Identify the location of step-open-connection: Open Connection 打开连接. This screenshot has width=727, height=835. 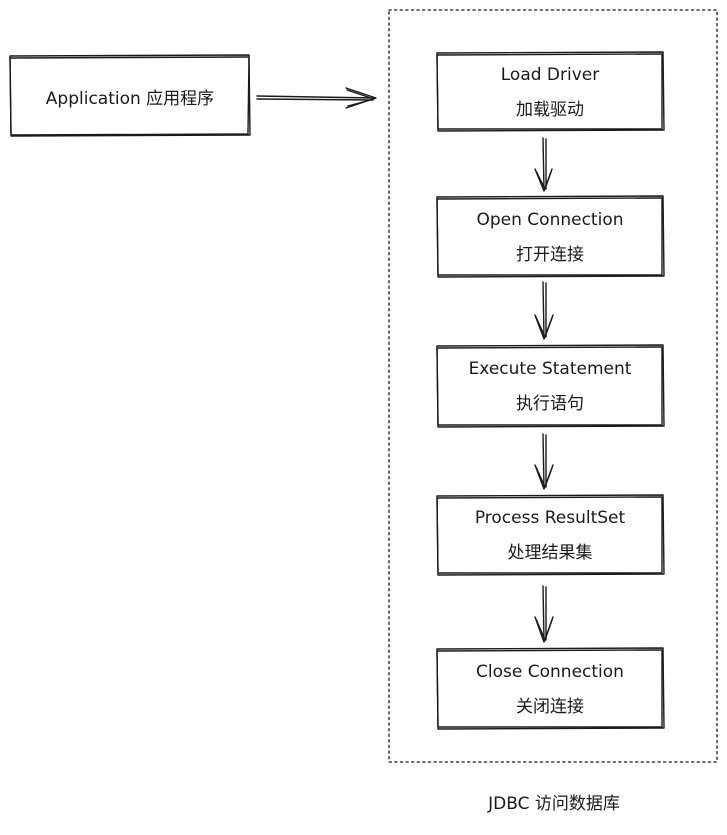
(550, 237).